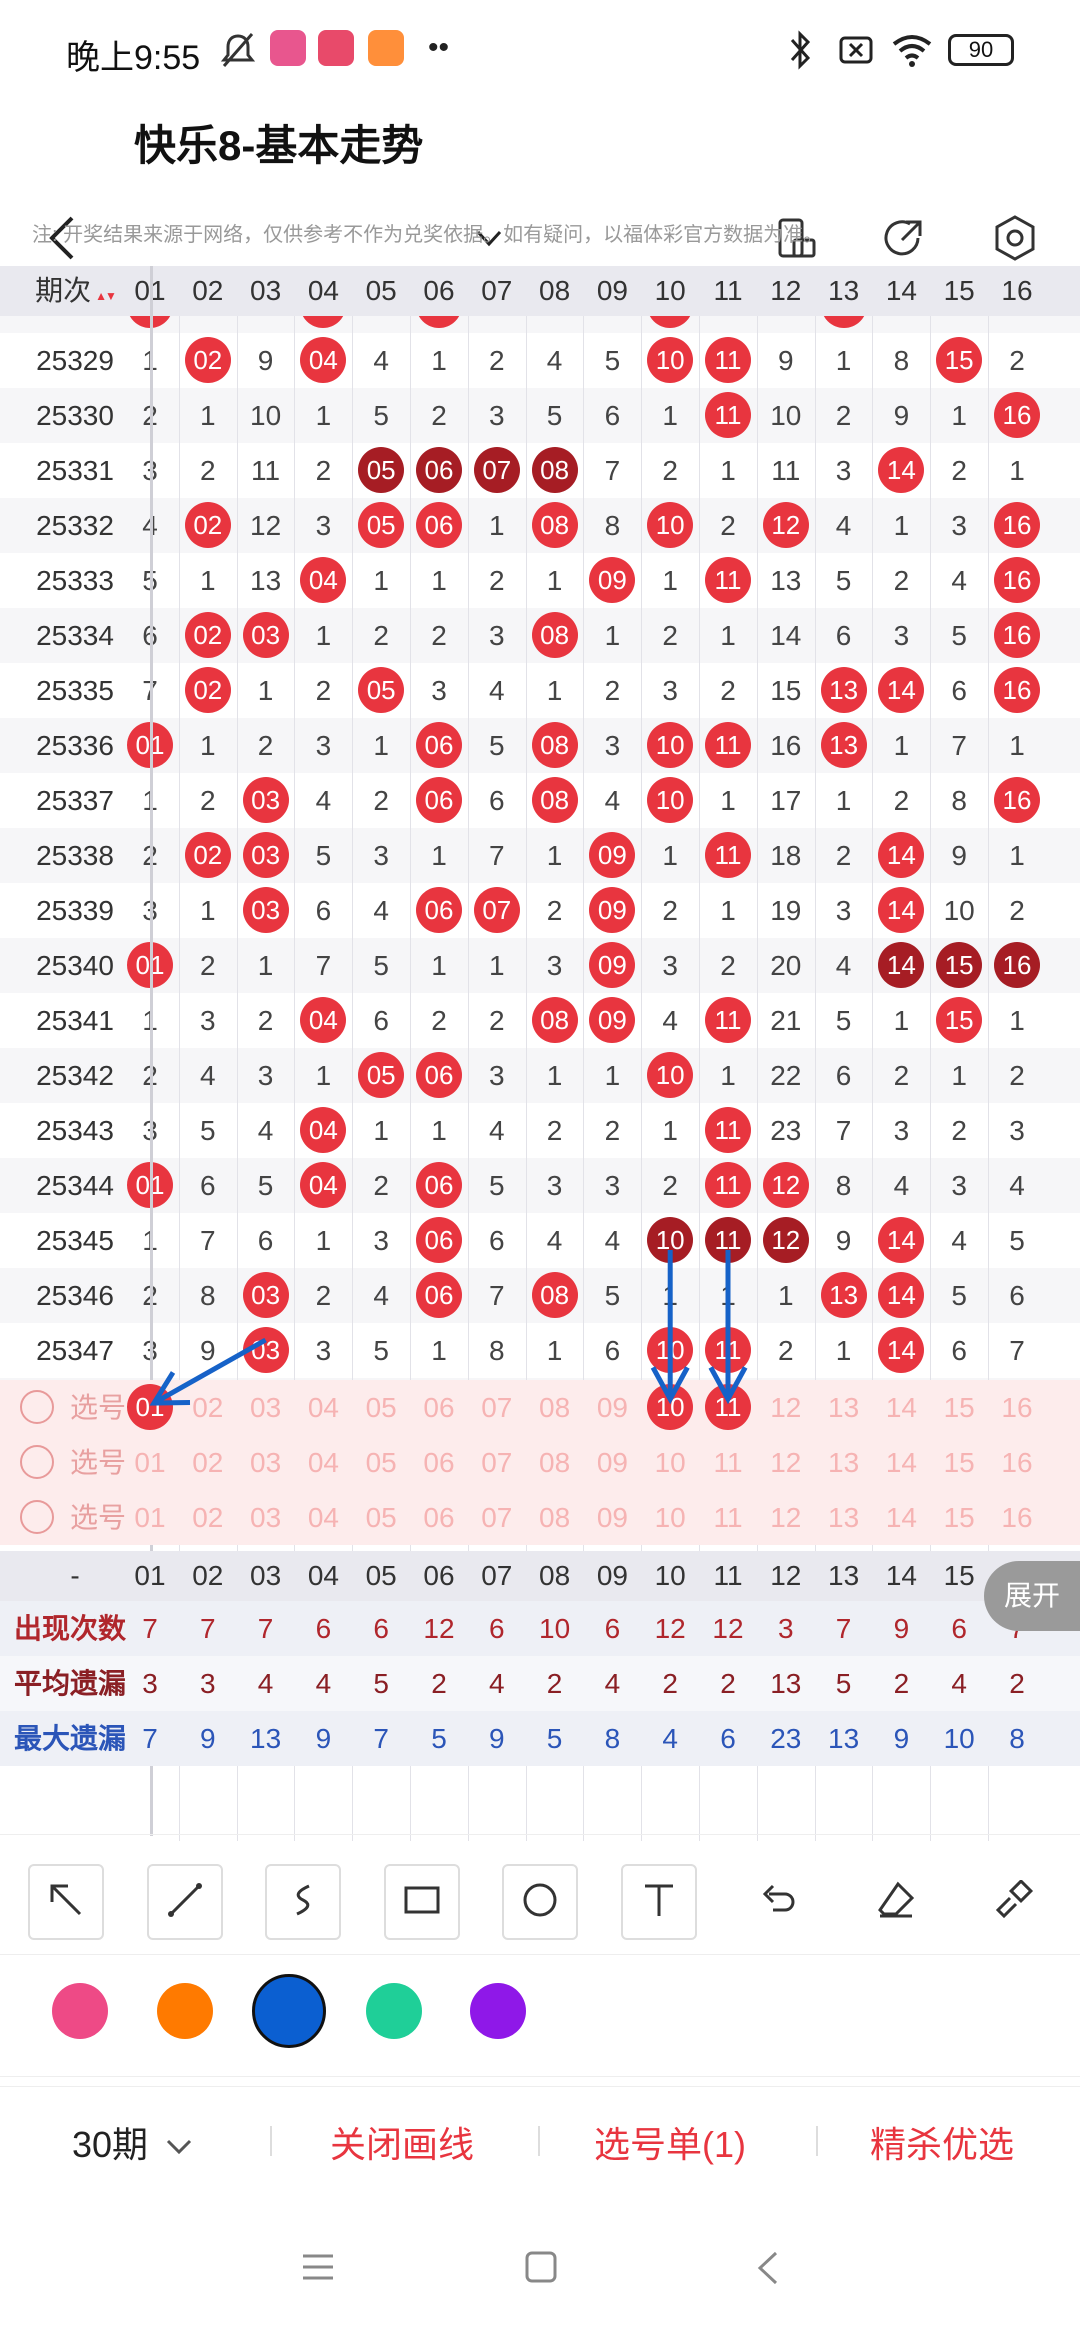 The height and width of the screenshot is (2340, 1080). I want to click on curve-tool-button, so click(303, 1902).